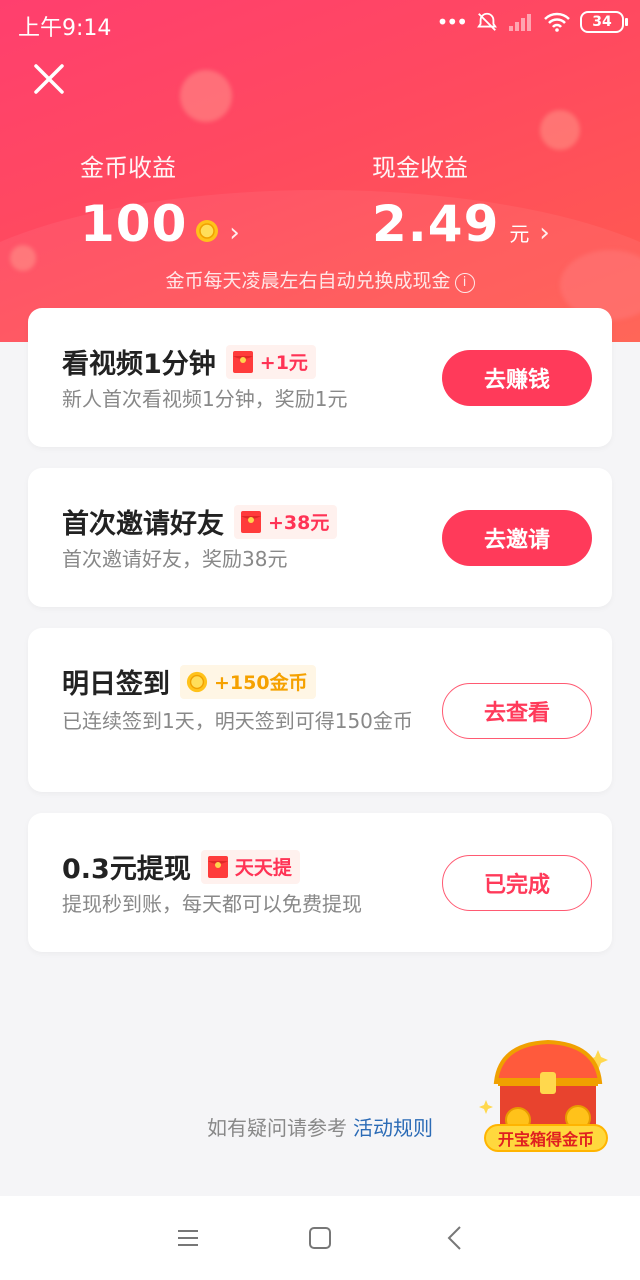 The height and width of the screenshot is (1280, 640). What do you see at coordinates (283, 363) in the screenshot?
I see `reward-badge-text: +1元` at bounding box center [283, 363].